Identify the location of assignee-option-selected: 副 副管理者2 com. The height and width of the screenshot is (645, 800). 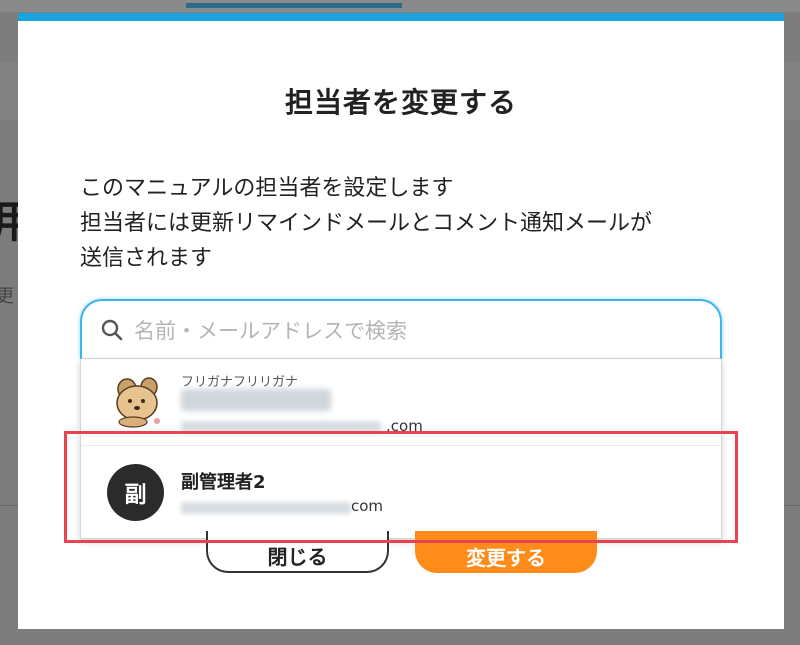
(401, 491).